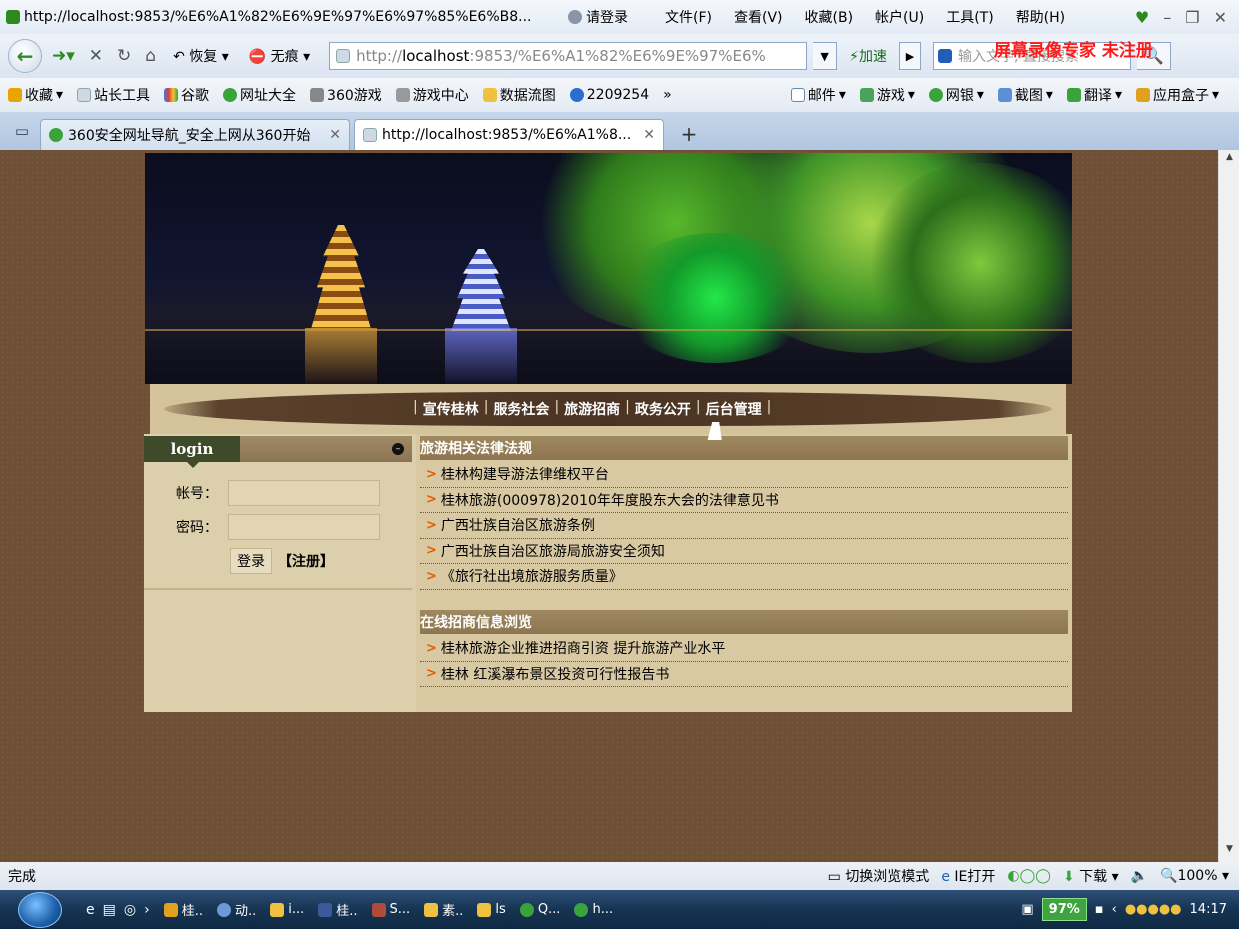 The image size is (1239, 929). What do you see at coordinates (758, 17) in the screenshot?
I see `menu-view: 查看(V)` at bounding box center [758, 17].